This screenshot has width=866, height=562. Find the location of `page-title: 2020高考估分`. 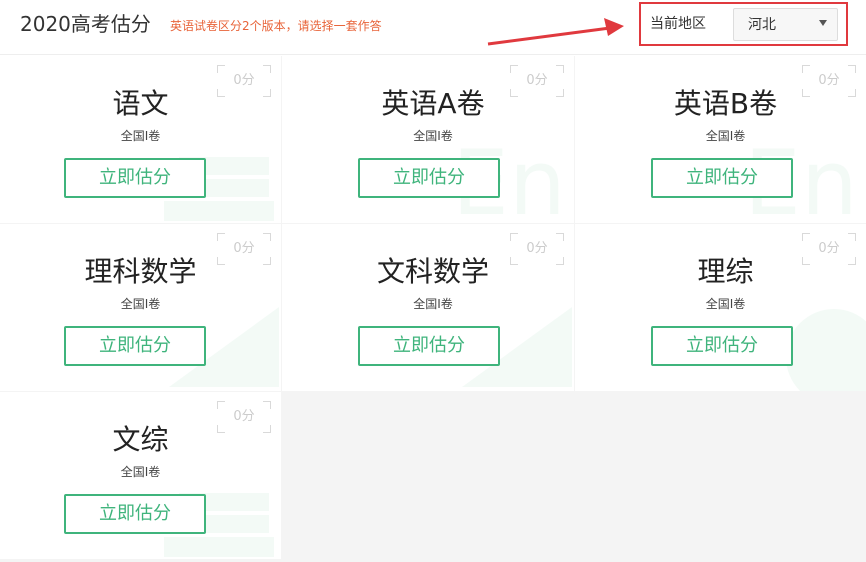

page-title: 2020高考估分 is located at coordinates (85, 24).